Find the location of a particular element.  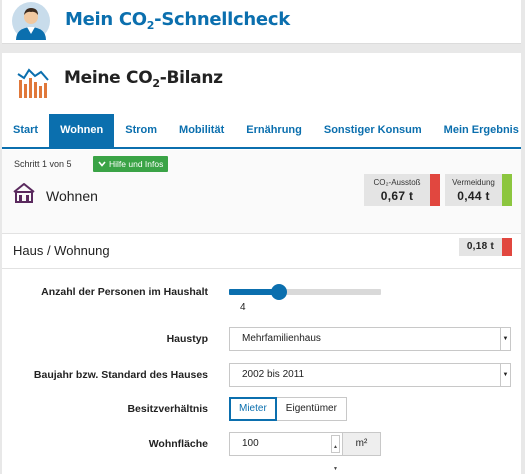

tab-strom: Strom is located at coordinates (141, 130).